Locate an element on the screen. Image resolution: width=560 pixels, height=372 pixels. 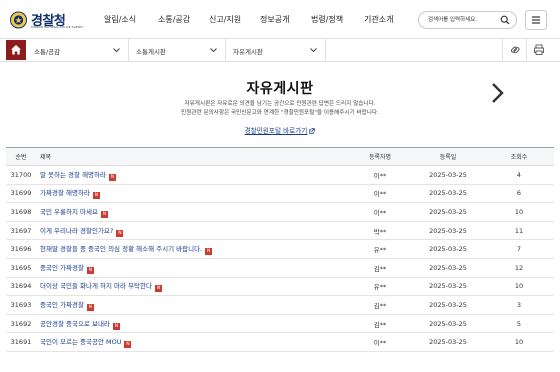
share-button is located at coordinates (514, 50).